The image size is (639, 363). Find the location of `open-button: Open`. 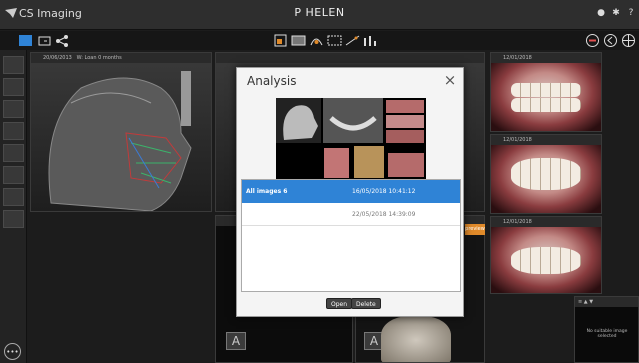

open-button: Open is located at coordinates (339, 303).